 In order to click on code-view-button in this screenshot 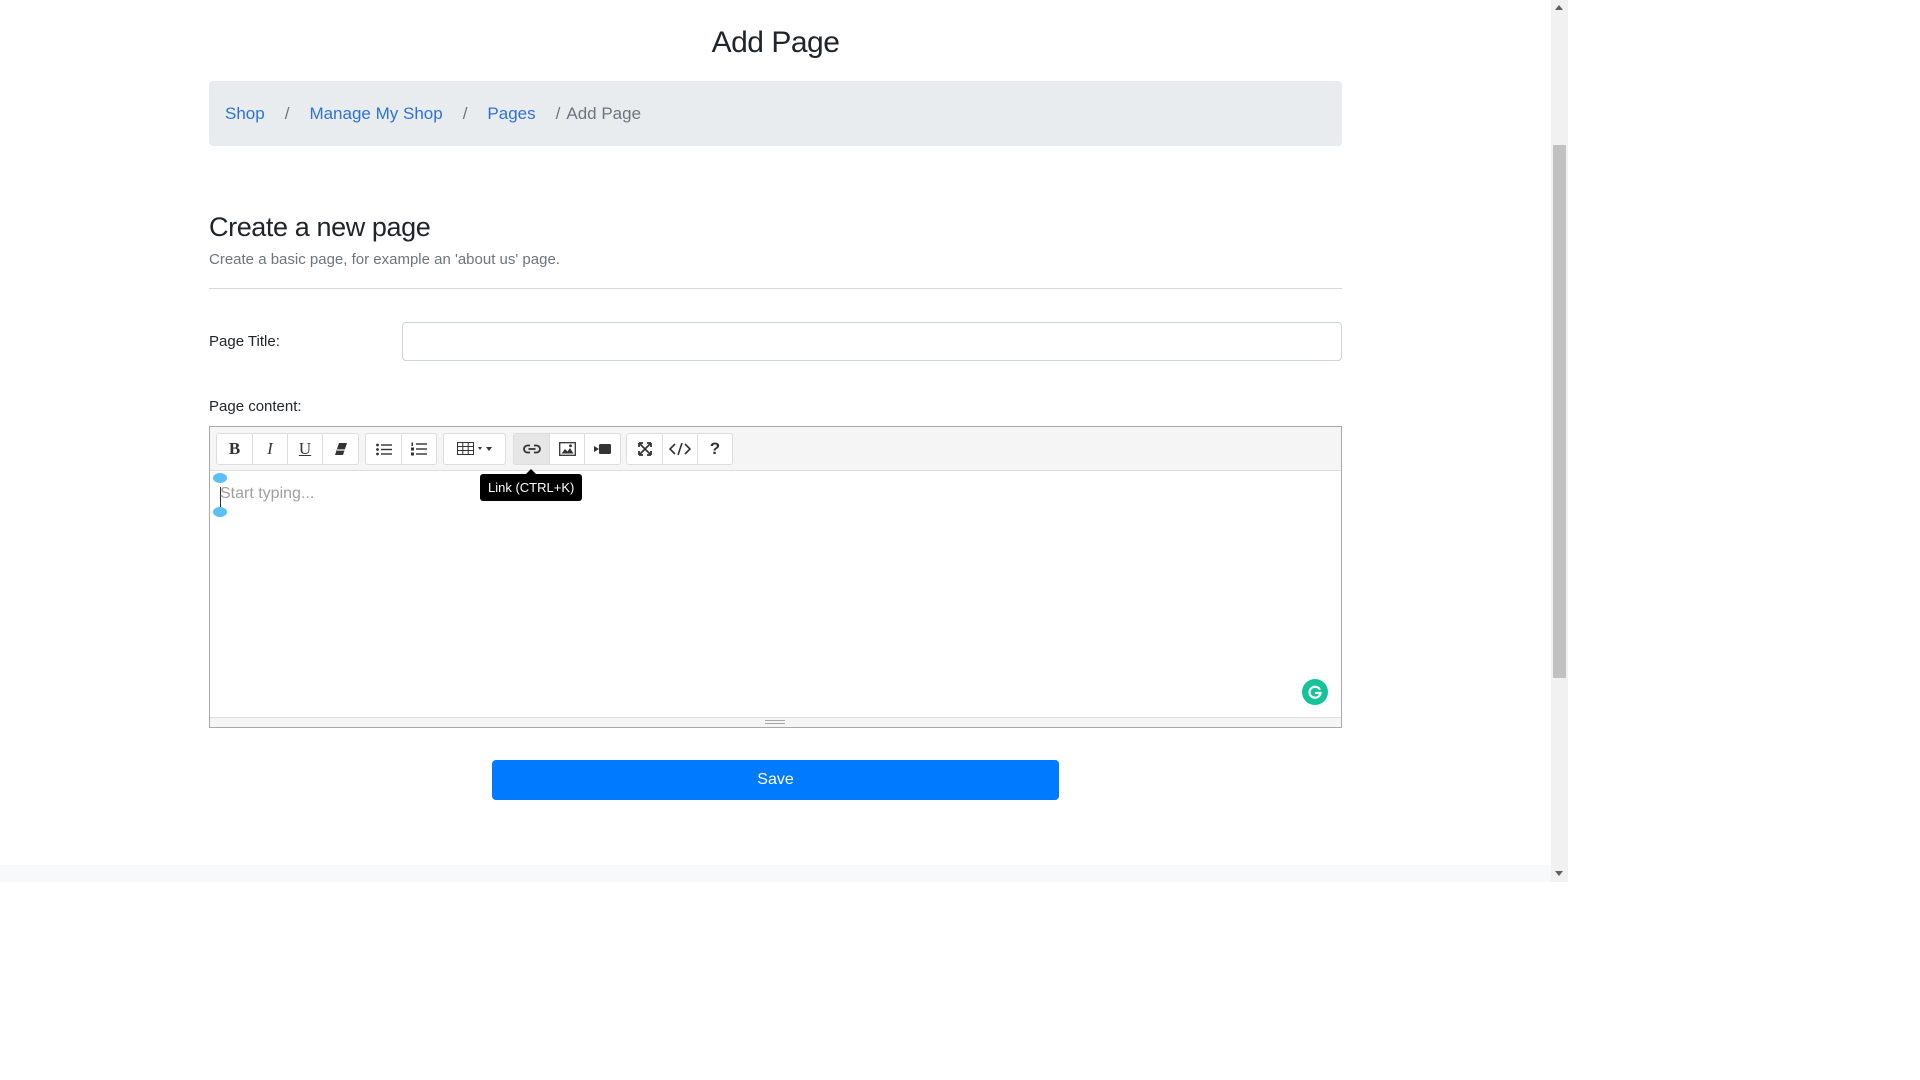, I will do `click(680, 449)`.